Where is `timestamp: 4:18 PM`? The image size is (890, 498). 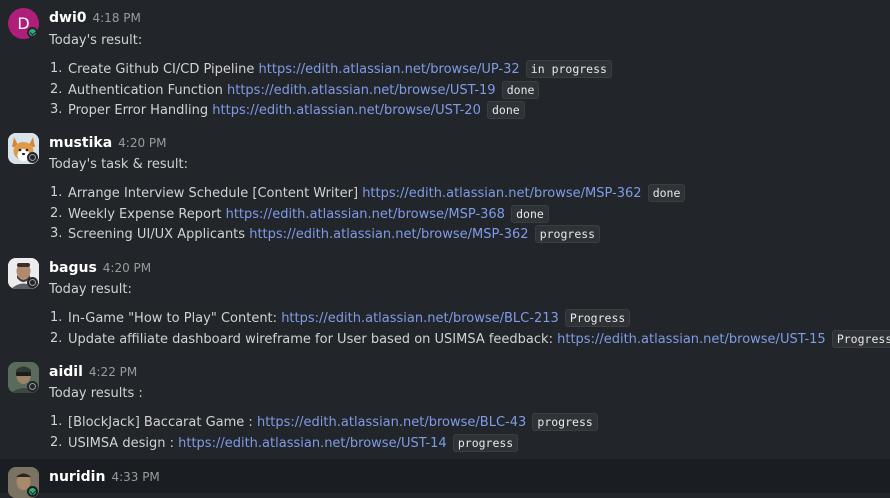
timestamp: 4:18 PM is located at coordinates (117, 18).